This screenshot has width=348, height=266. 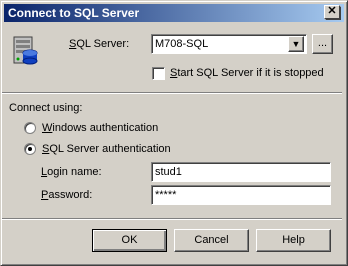 I want to click on sql-server-combo: M708-SQL ▼, so click(x=229, y=44).